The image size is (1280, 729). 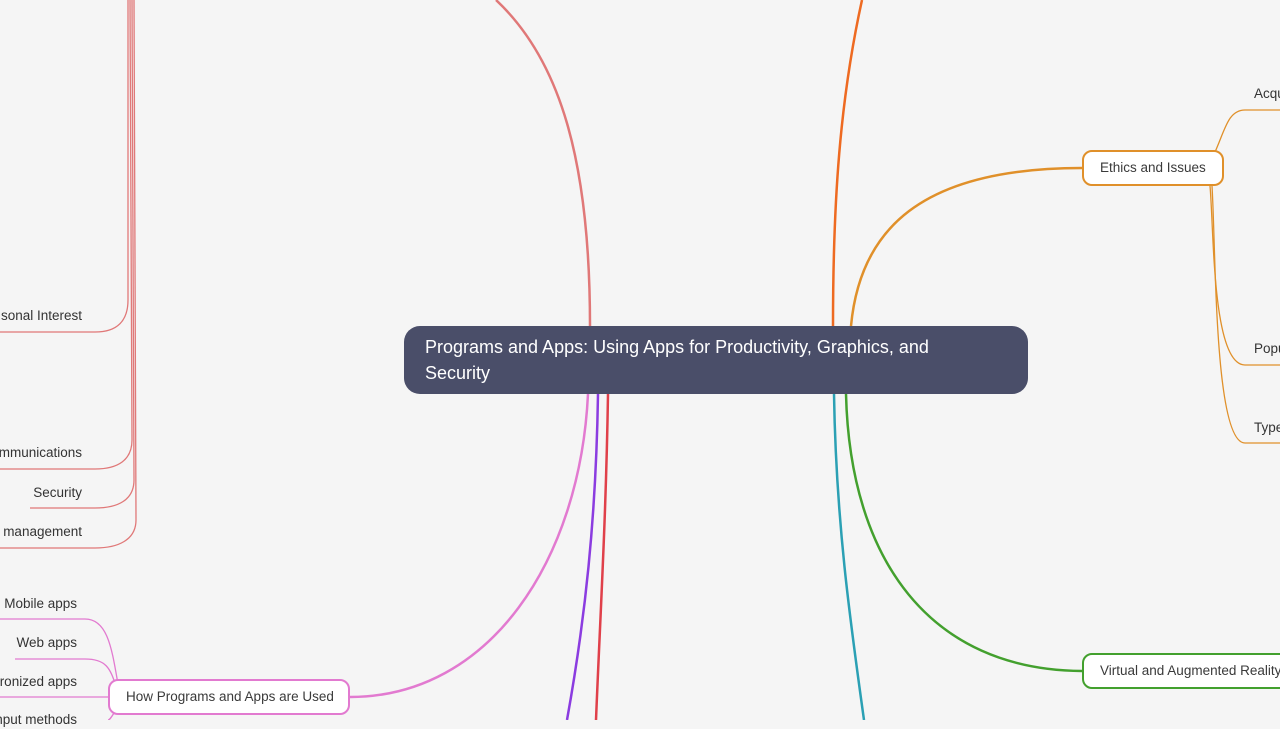 I want to click on topic-label: Virtual and Augmented Reality, so click(x=1190, y=670).